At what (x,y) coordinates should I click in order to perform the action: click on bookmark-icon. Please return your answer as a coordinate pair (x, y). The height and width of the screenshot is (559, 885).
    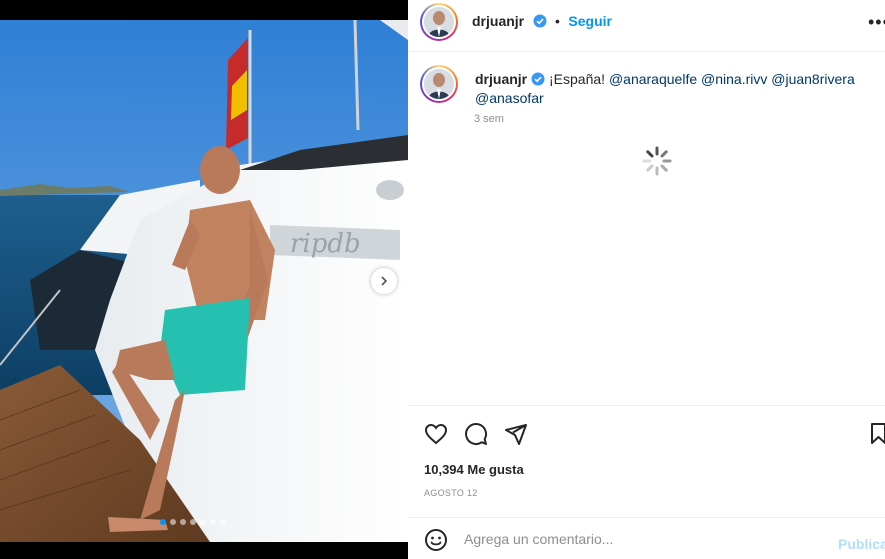
    Looking at the image, I should click on (878, 433).